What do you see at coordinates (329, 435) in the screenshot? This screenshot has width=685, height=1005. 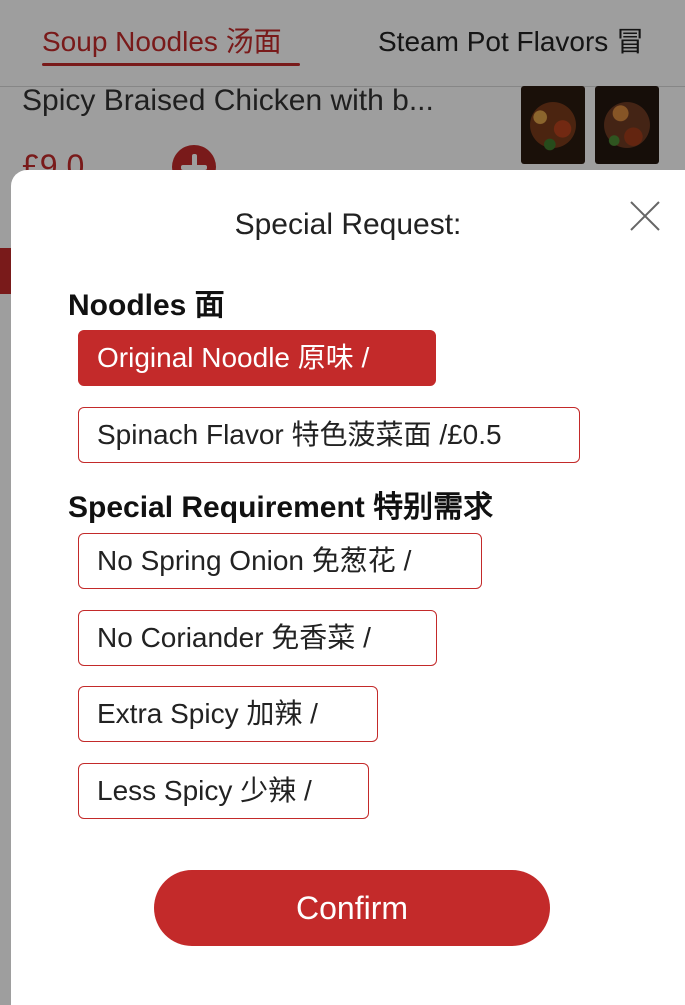 I see `option-spinach-flavor: Spinach Flavor 特色菠菜面 /£0.5` at bounding box center [329, 435].